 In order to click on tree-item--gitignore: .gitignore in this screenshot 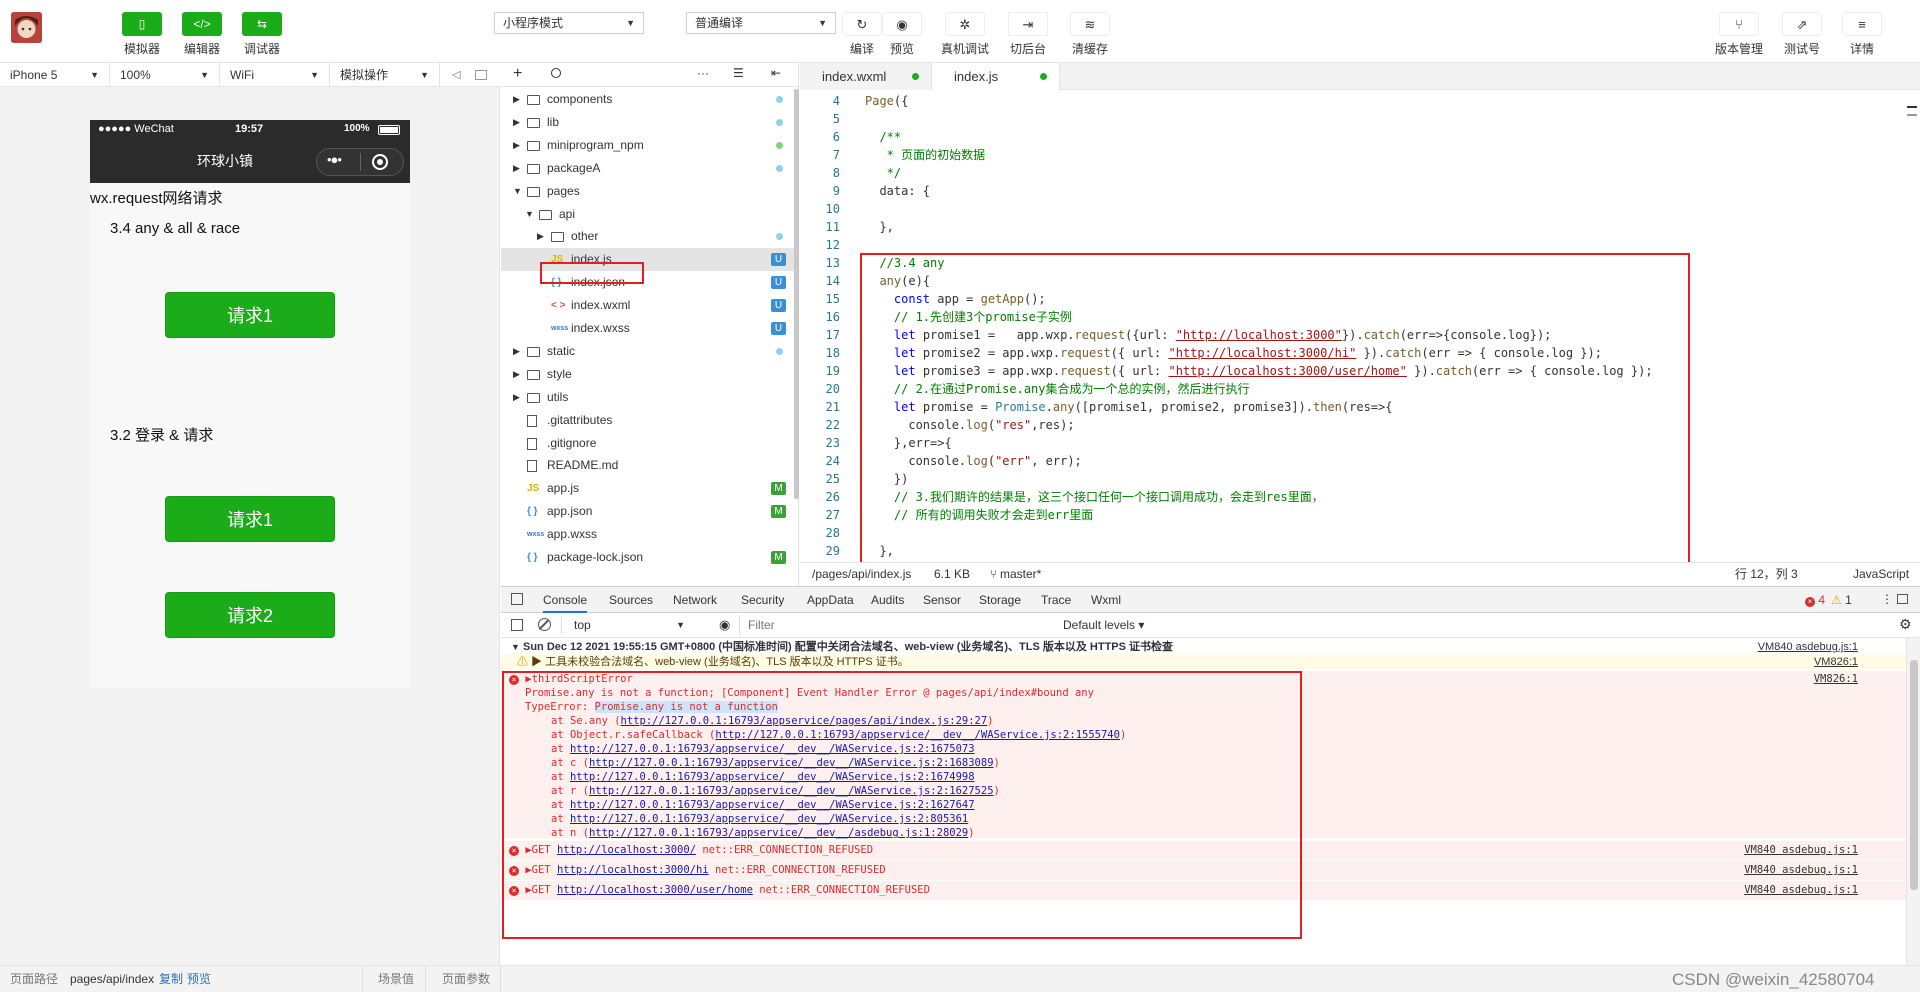, I will do `click(650, 443)`.